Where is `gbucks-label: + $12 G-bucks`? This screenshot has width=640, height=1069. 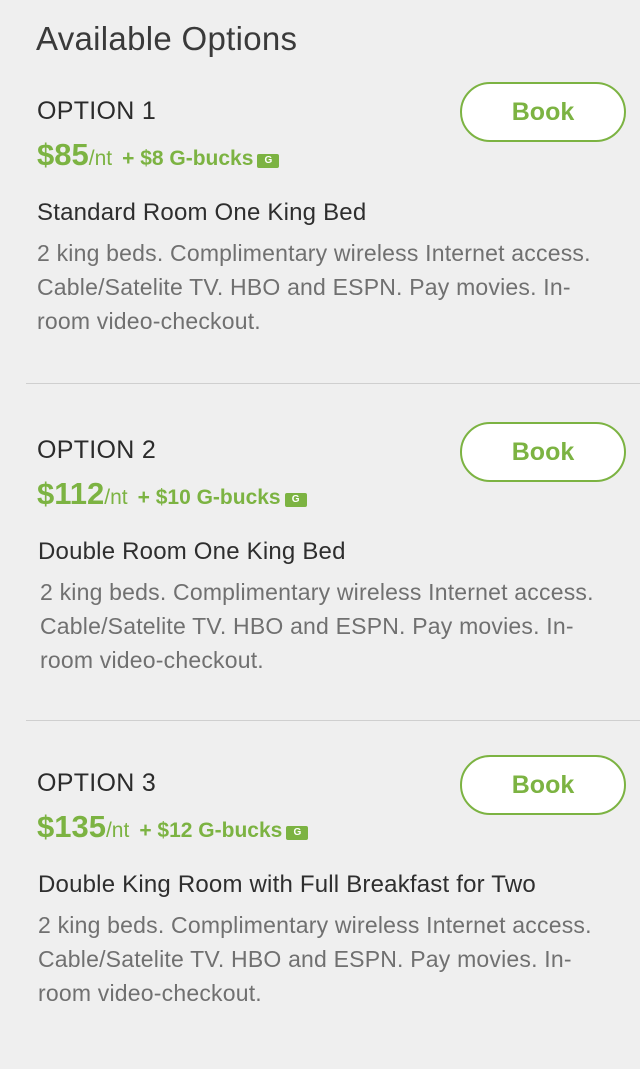 gbucks-label: + $12 G-bucks is located at coordinates (211, 830).